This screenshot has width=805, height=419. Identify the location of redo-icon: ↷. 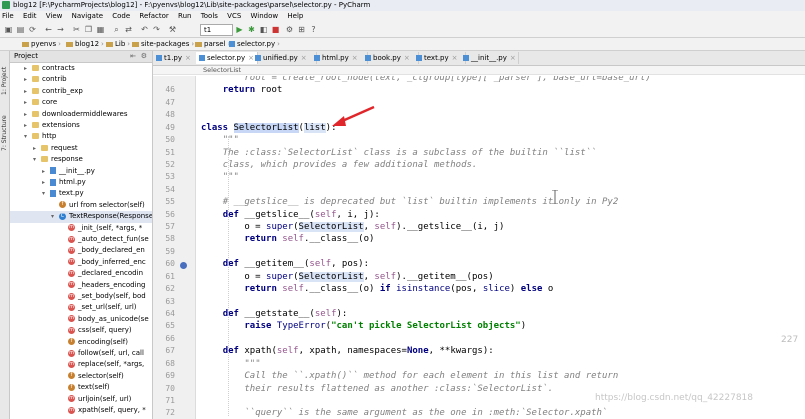
(156, 29).